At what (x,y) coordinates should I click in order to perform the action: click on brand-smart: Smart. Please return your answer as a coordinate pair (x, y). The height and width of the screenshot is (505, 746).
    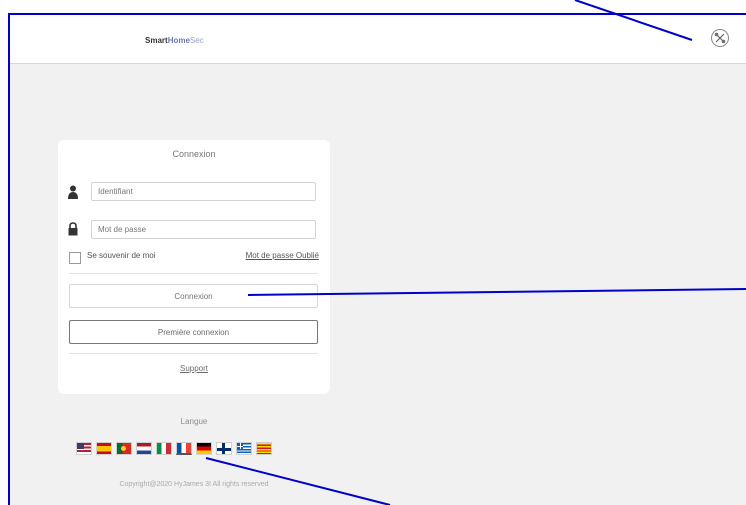
    Looking at the image, I should click on (156, 40).